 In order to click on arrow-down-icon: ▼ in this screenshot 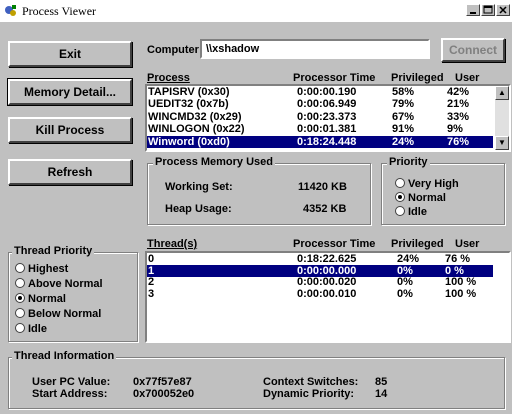, I will do `click(502, 142)`.